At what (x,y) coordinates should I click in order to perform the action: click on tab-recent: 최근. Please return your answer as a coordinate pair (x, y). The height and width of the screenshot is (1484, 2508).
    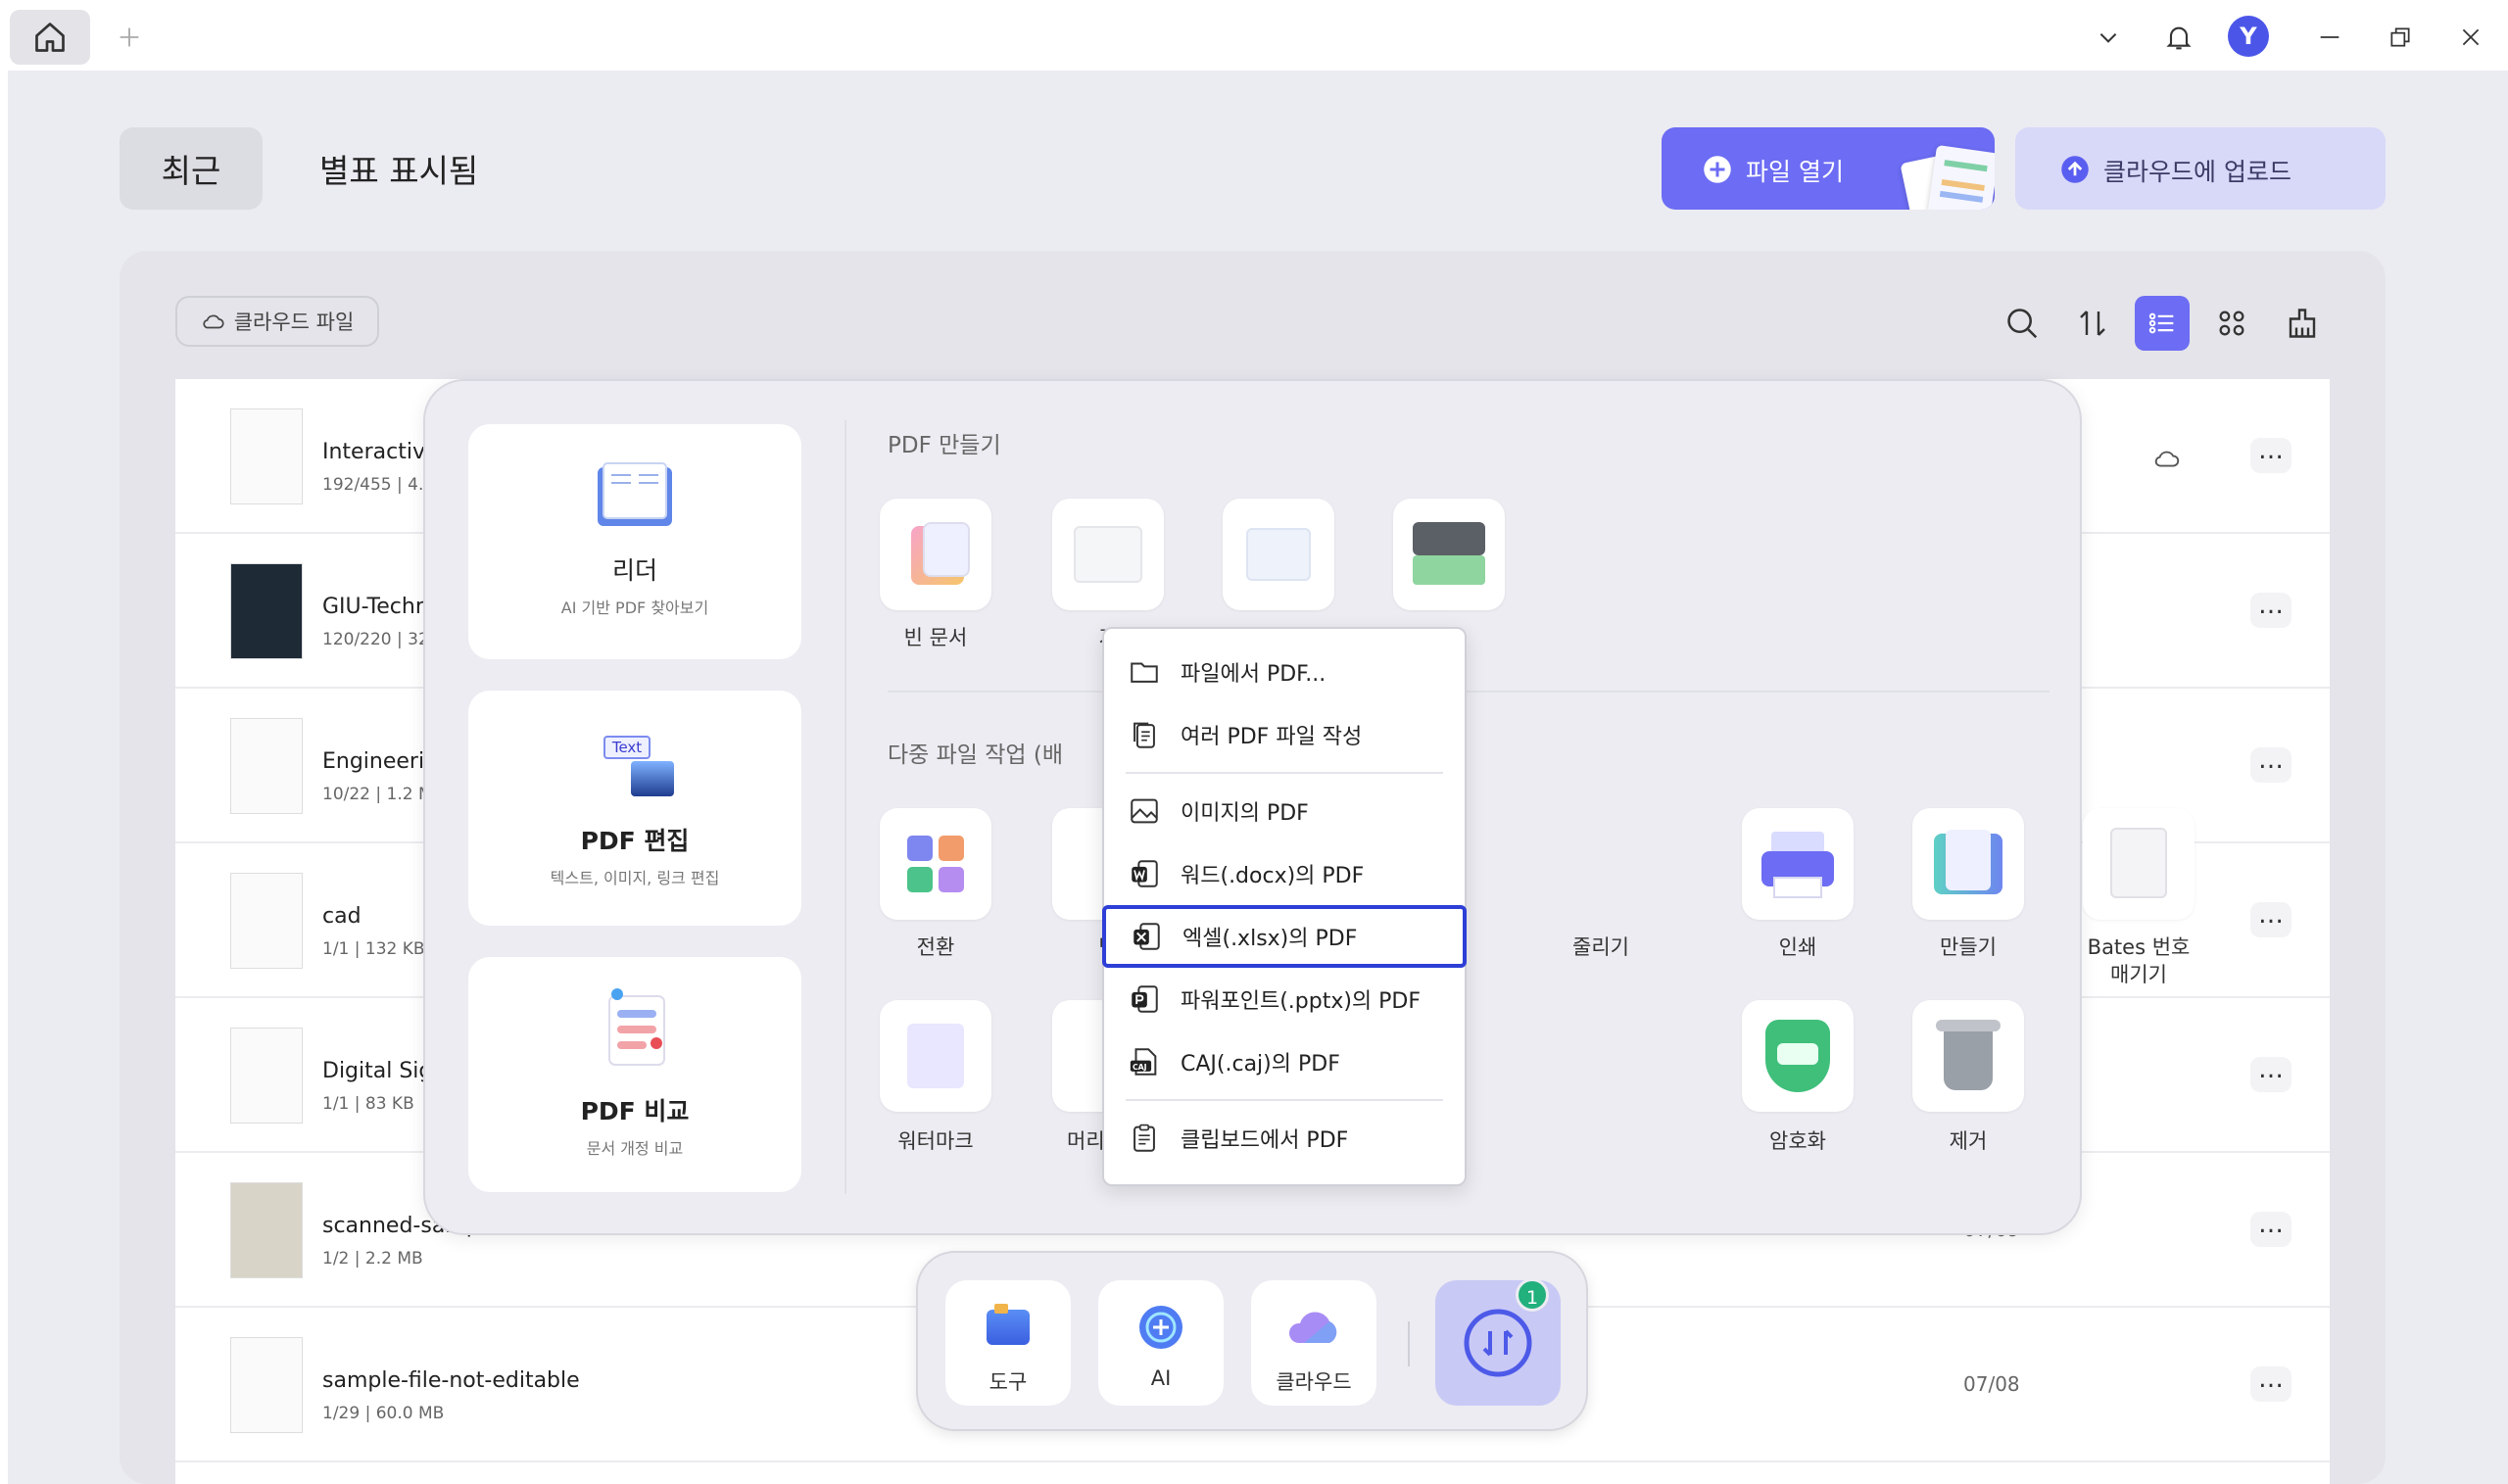
    Looking at the image, I should click on (191, 168).